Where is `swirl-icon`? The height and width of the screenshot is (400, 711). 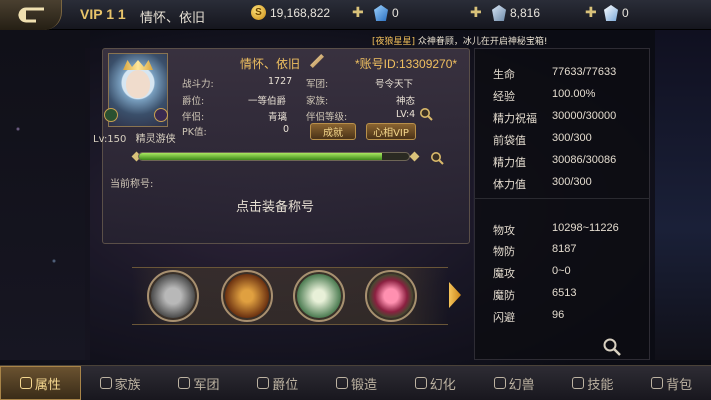 swirl-icon is located at coordinates (420, 383).